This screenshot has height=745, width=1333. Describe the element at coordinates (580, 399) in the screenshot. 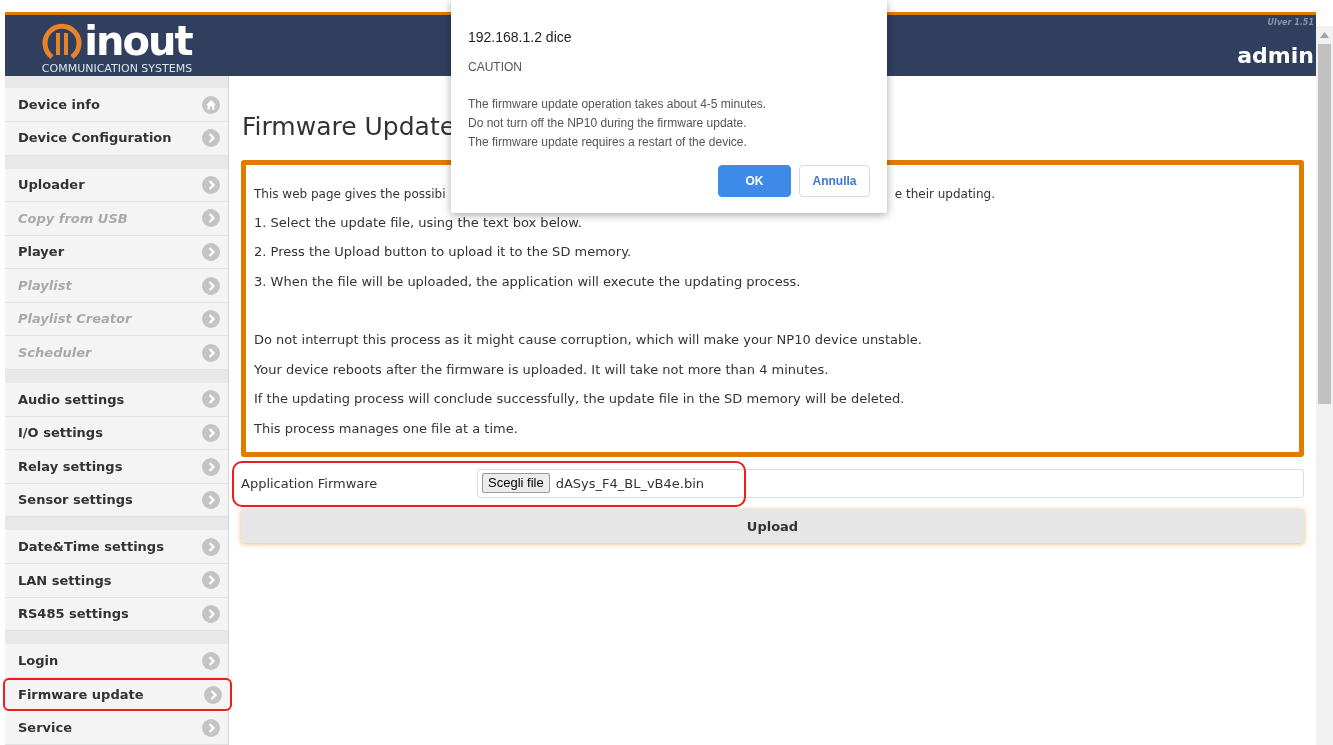

I see `note-text: If the updating process will conclude successfully, the update file in the SD memory will be deleted.` at that location.